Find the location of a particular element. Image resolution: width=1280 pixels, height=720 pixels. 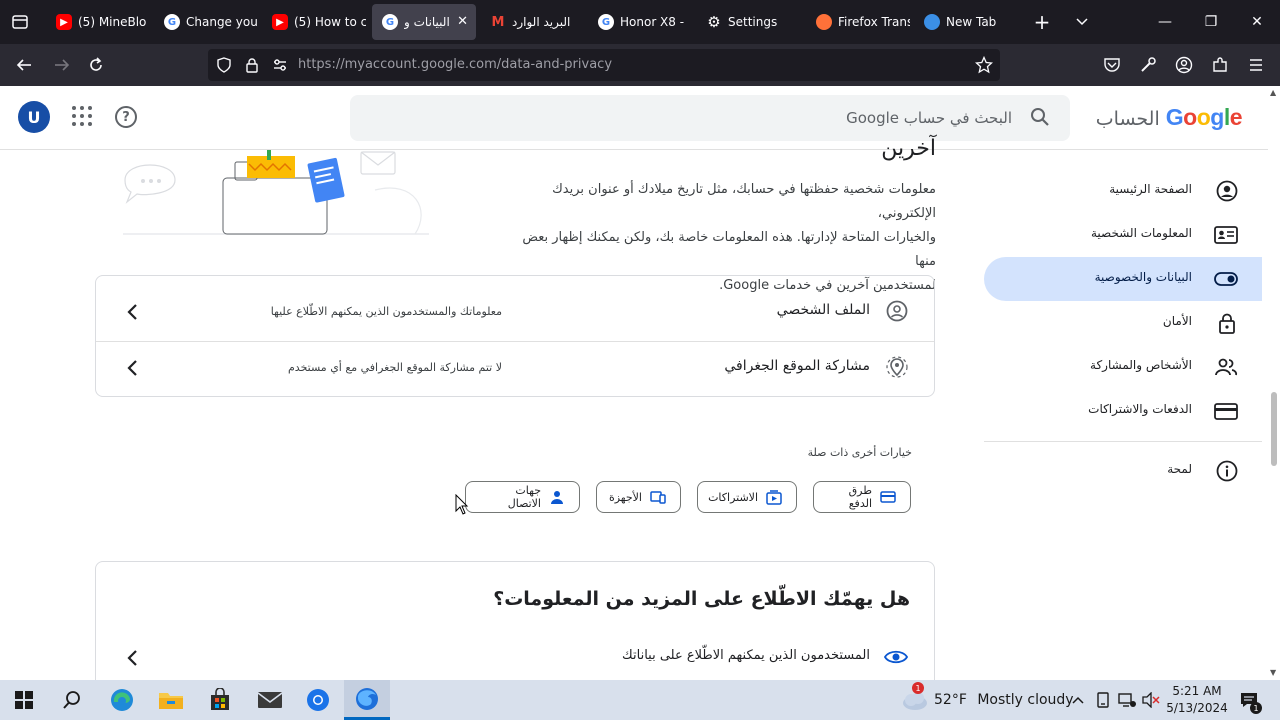

tab-title: (5) How to c is located at coordinates (330, 22).